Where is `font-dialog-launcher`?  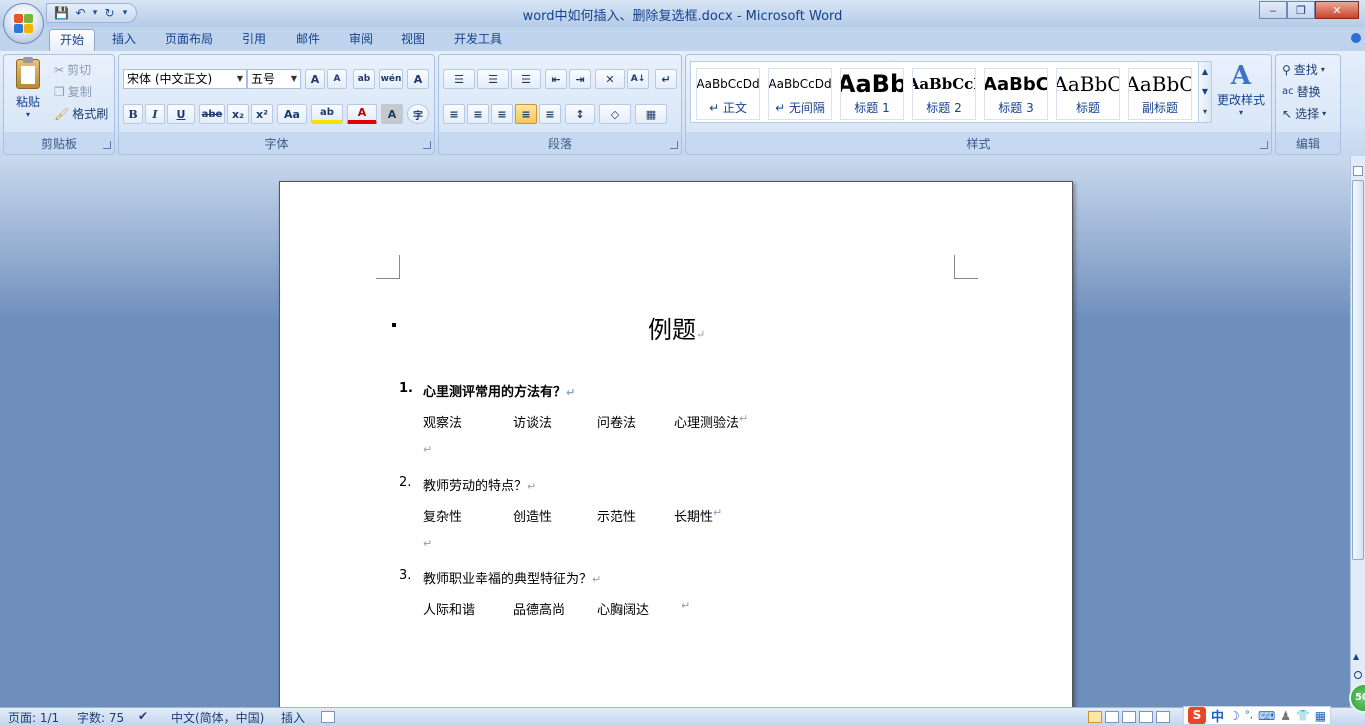 font-dialog-launcher is located at coordinates (427, 145).